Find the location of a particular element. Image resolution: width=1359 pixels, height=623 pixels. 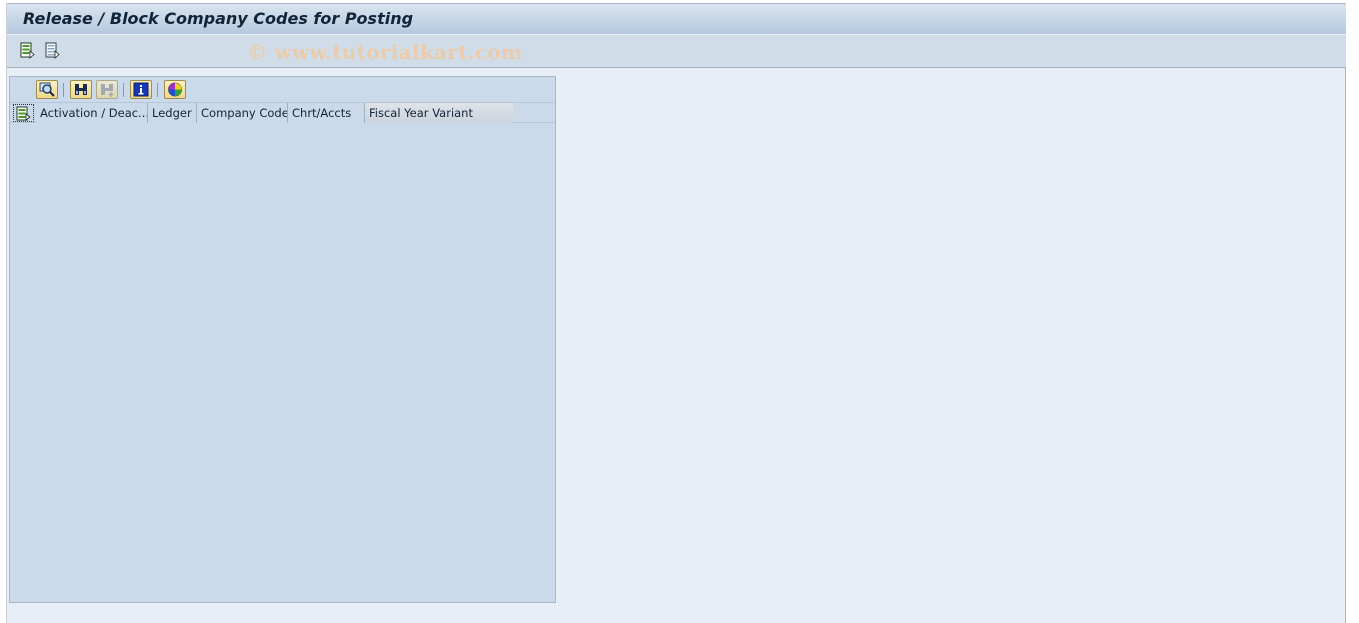

column-header-chart-of-accounts: Chrt/Accts is located at coordinates (326, 113).